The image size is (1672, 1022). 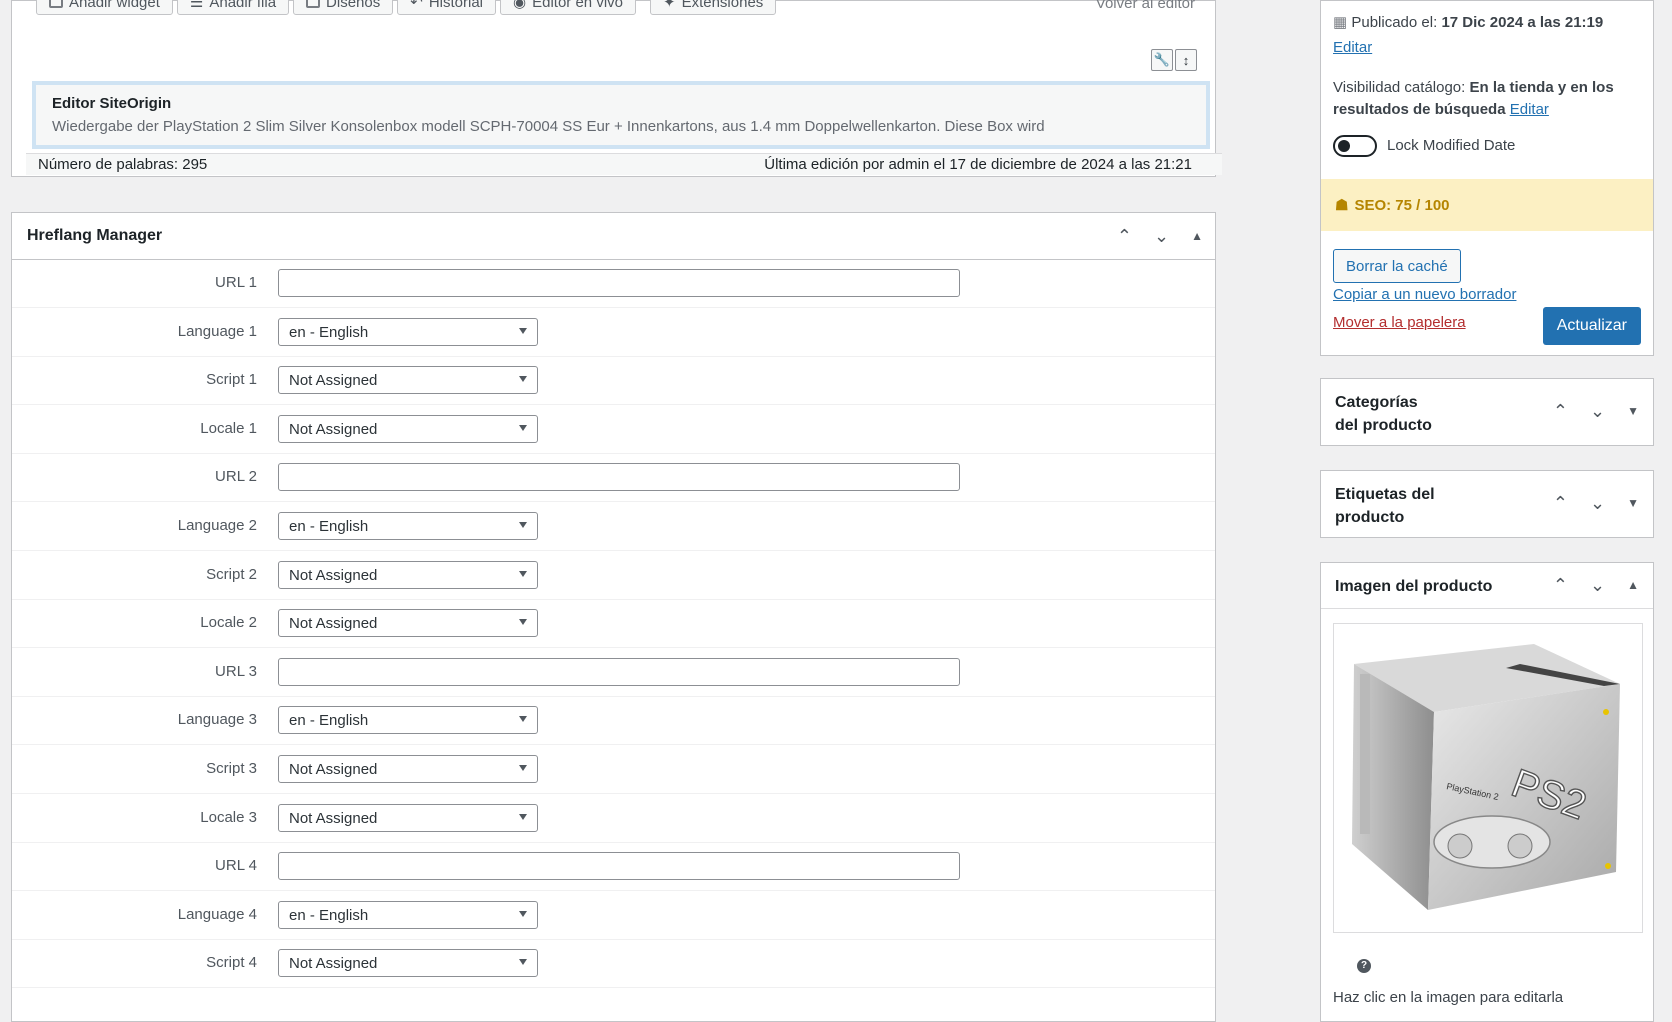 I want to click on hreflang-row-label: Language 3, so click(x=217, y=720).